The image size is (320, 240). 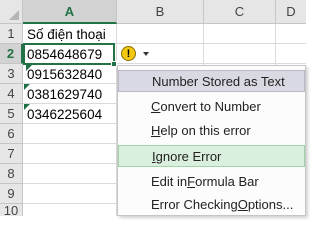 I want to click on column-header-d: D, so click(x=291, y=12).